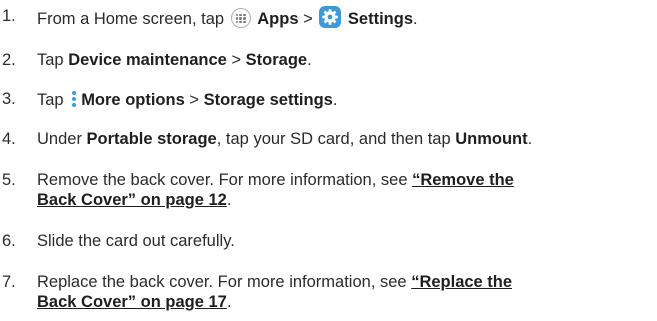 This screenshot has height=321, width=657. I want to click on step-text-part: From a Home screen, tap, so click(133, 19).